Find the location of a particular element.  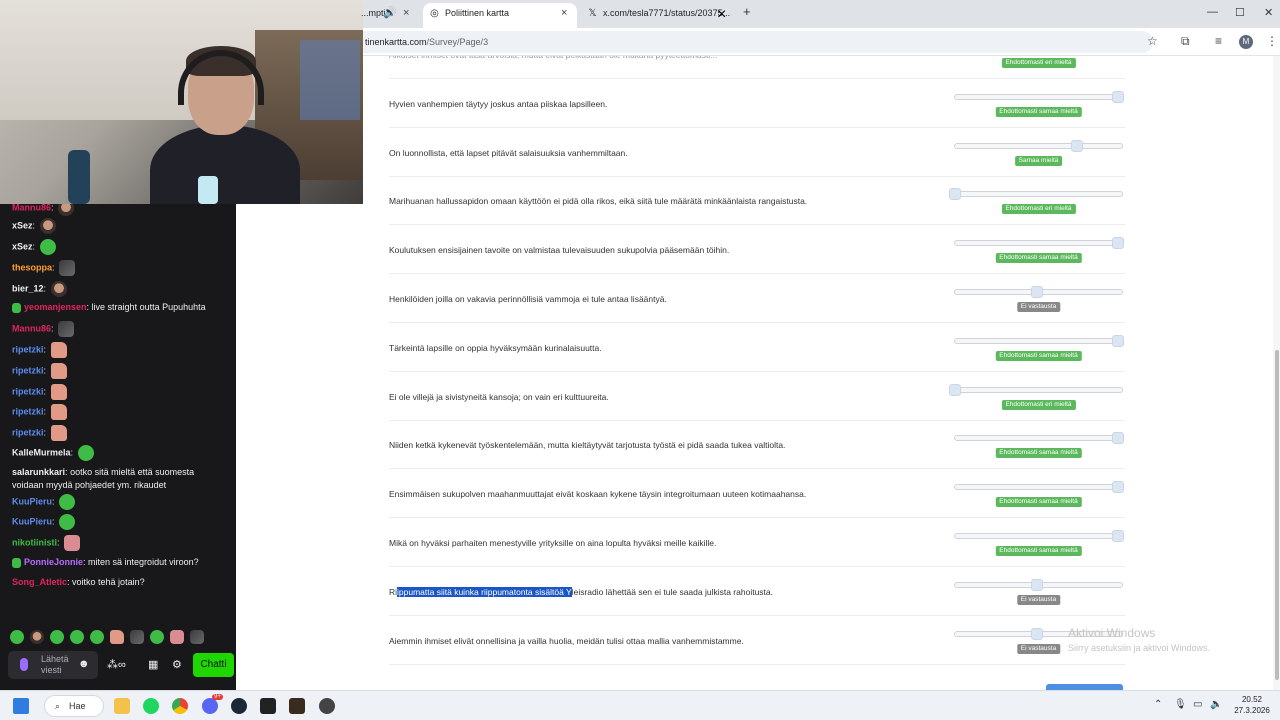

volume-icon: 🔈 is located at coordinates (1216, 704).